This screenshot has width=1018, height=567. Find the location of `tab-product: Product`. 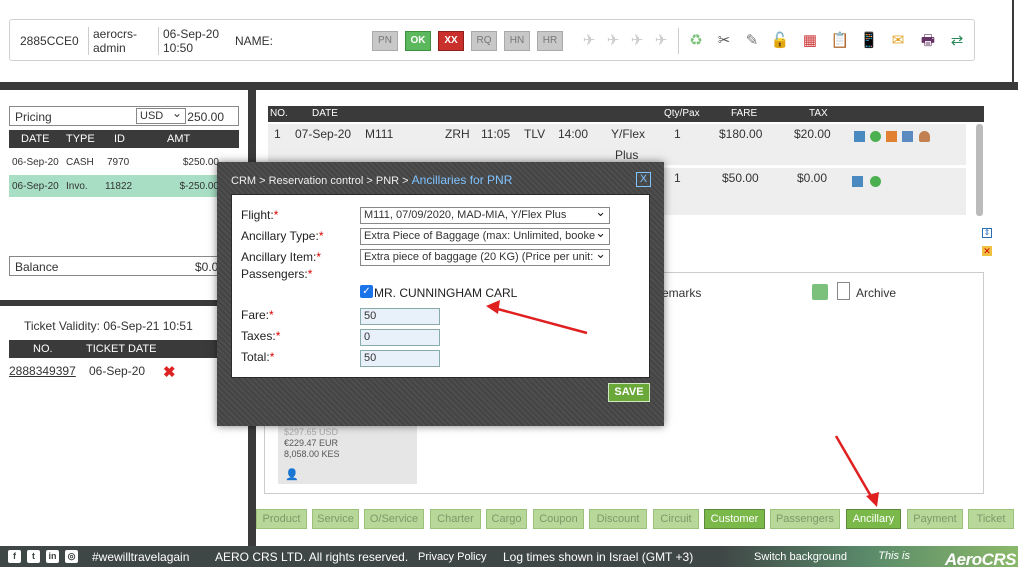

tab-product: Product is located at coordinates (281, 519).